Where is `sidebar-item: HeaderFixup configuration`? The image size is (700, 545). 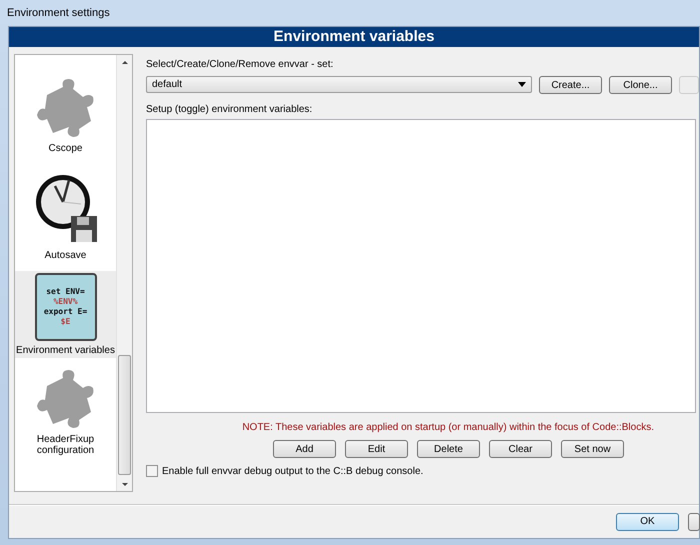 sidebar-item: HeaderFixup configuration is located at coordinates (65, 412).